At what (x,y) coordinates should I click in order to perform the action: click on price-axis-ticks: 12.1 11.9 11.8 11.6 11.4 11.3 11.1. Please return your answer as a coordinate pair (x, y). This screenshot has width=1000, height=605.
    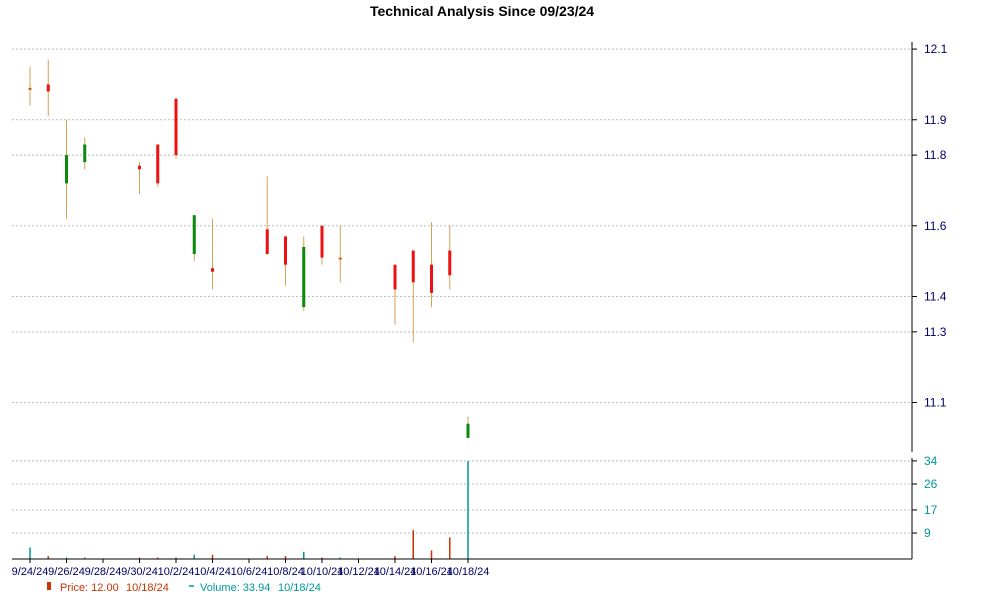
    Looking at the image, I should click on (930, 226).